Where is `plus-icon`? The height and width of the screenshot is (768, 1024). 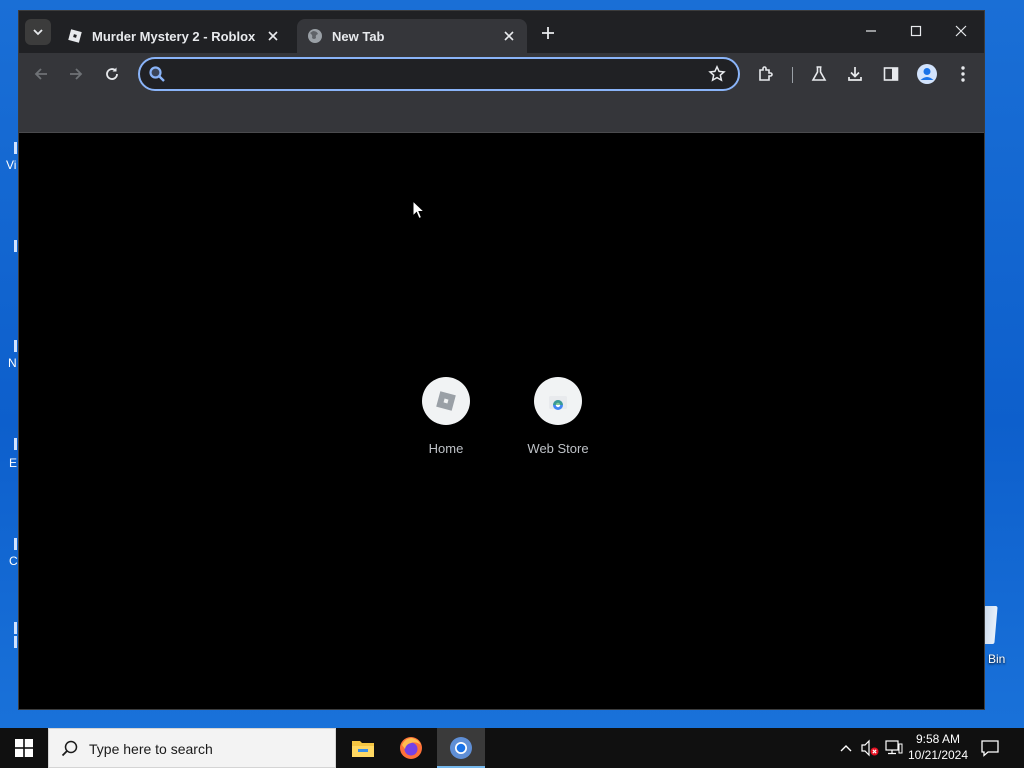
plus-icon is located at coordinates (548, 33).